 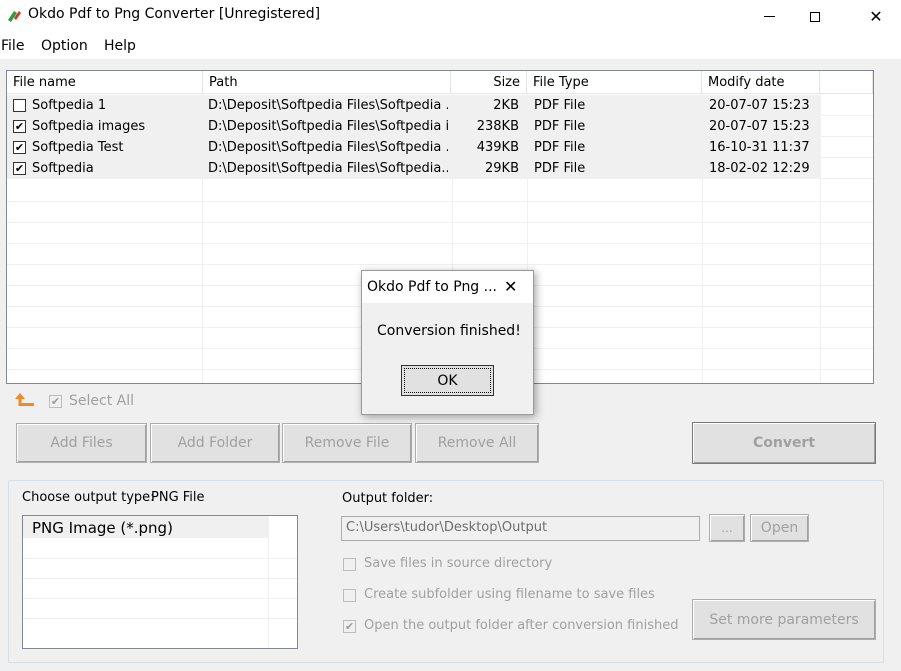 What do you see at coordinates (178, 497) in the screenshot?
I see `output-type-value: PNG File` at bounding box center [178, 497].